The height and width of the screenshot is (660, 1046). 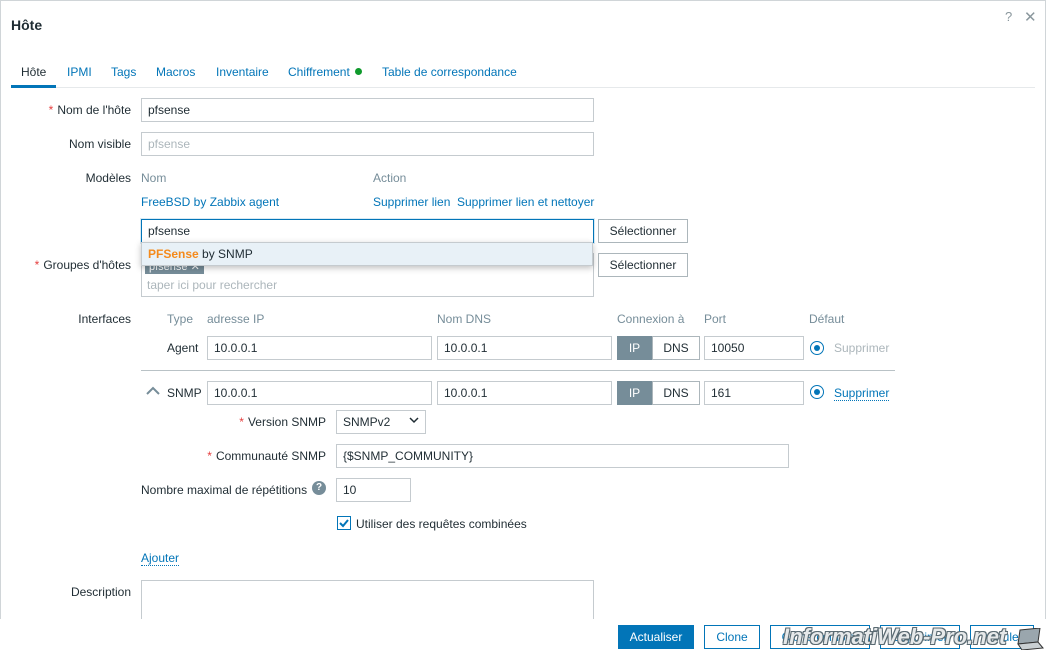 I want to click on bulk-requests-checkbox, so click(x=344, y=523).